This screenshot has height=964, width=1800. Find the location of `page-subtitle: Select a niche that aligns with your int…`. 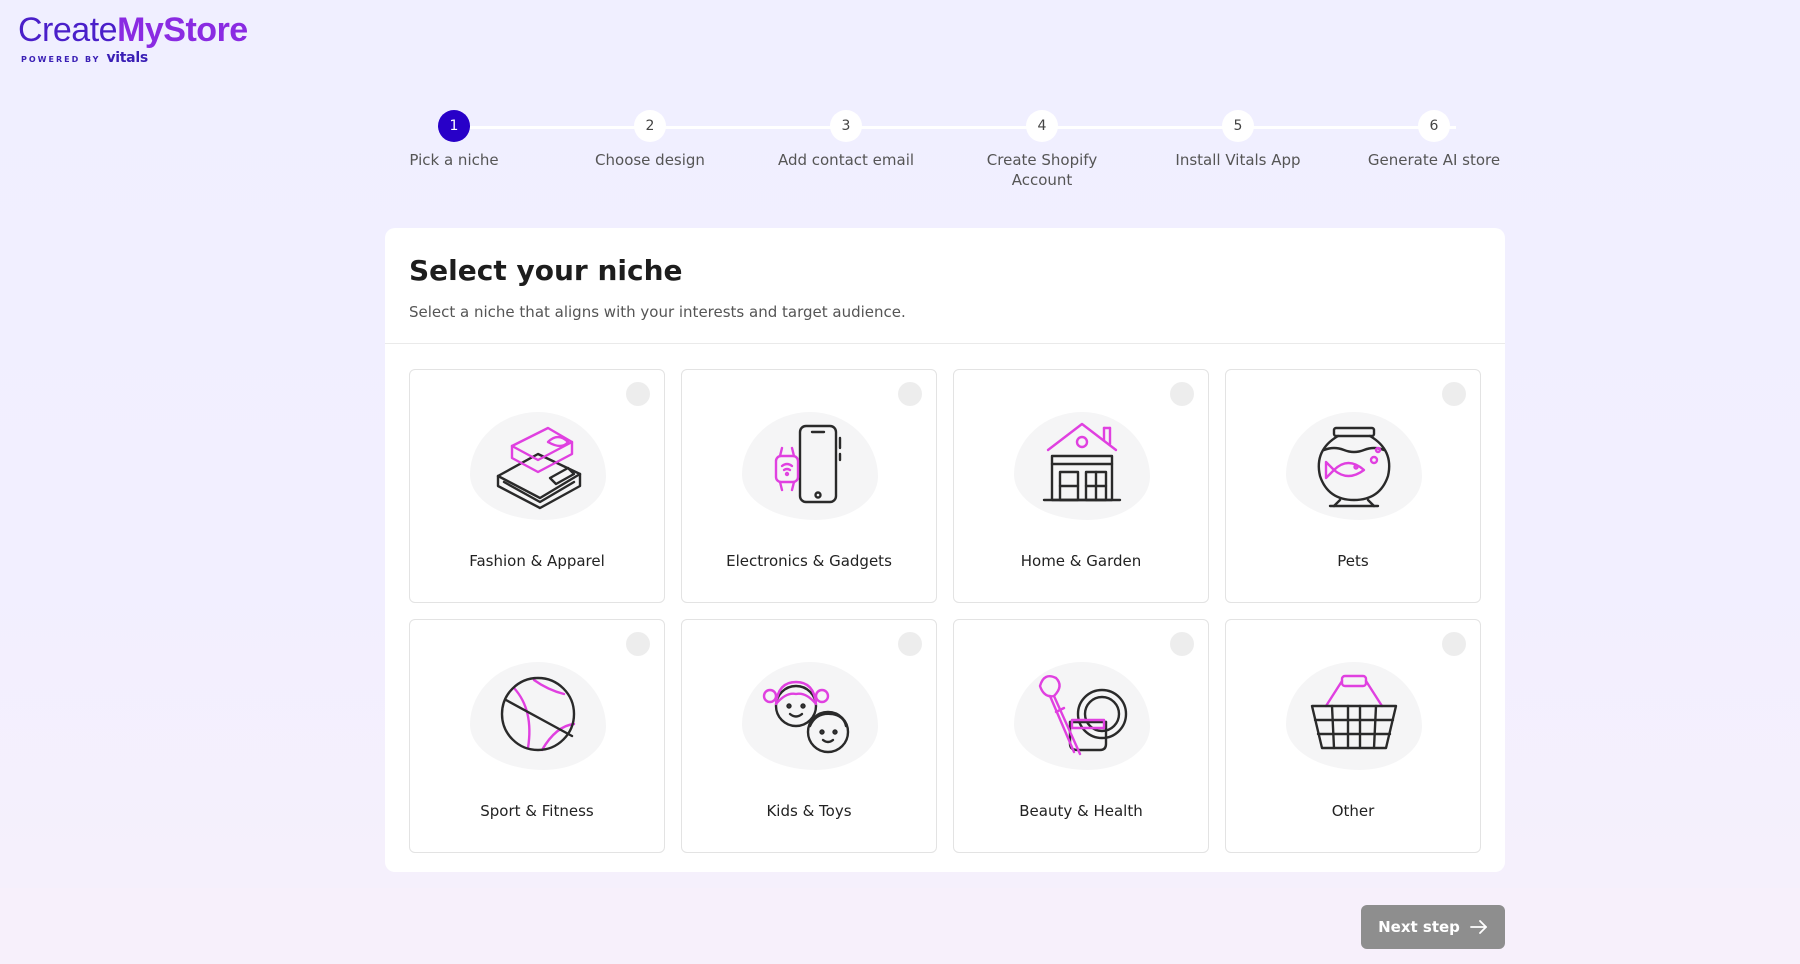

page-subtitle: Select a niche that aligns with your int… is located at coordinates (657, 312).